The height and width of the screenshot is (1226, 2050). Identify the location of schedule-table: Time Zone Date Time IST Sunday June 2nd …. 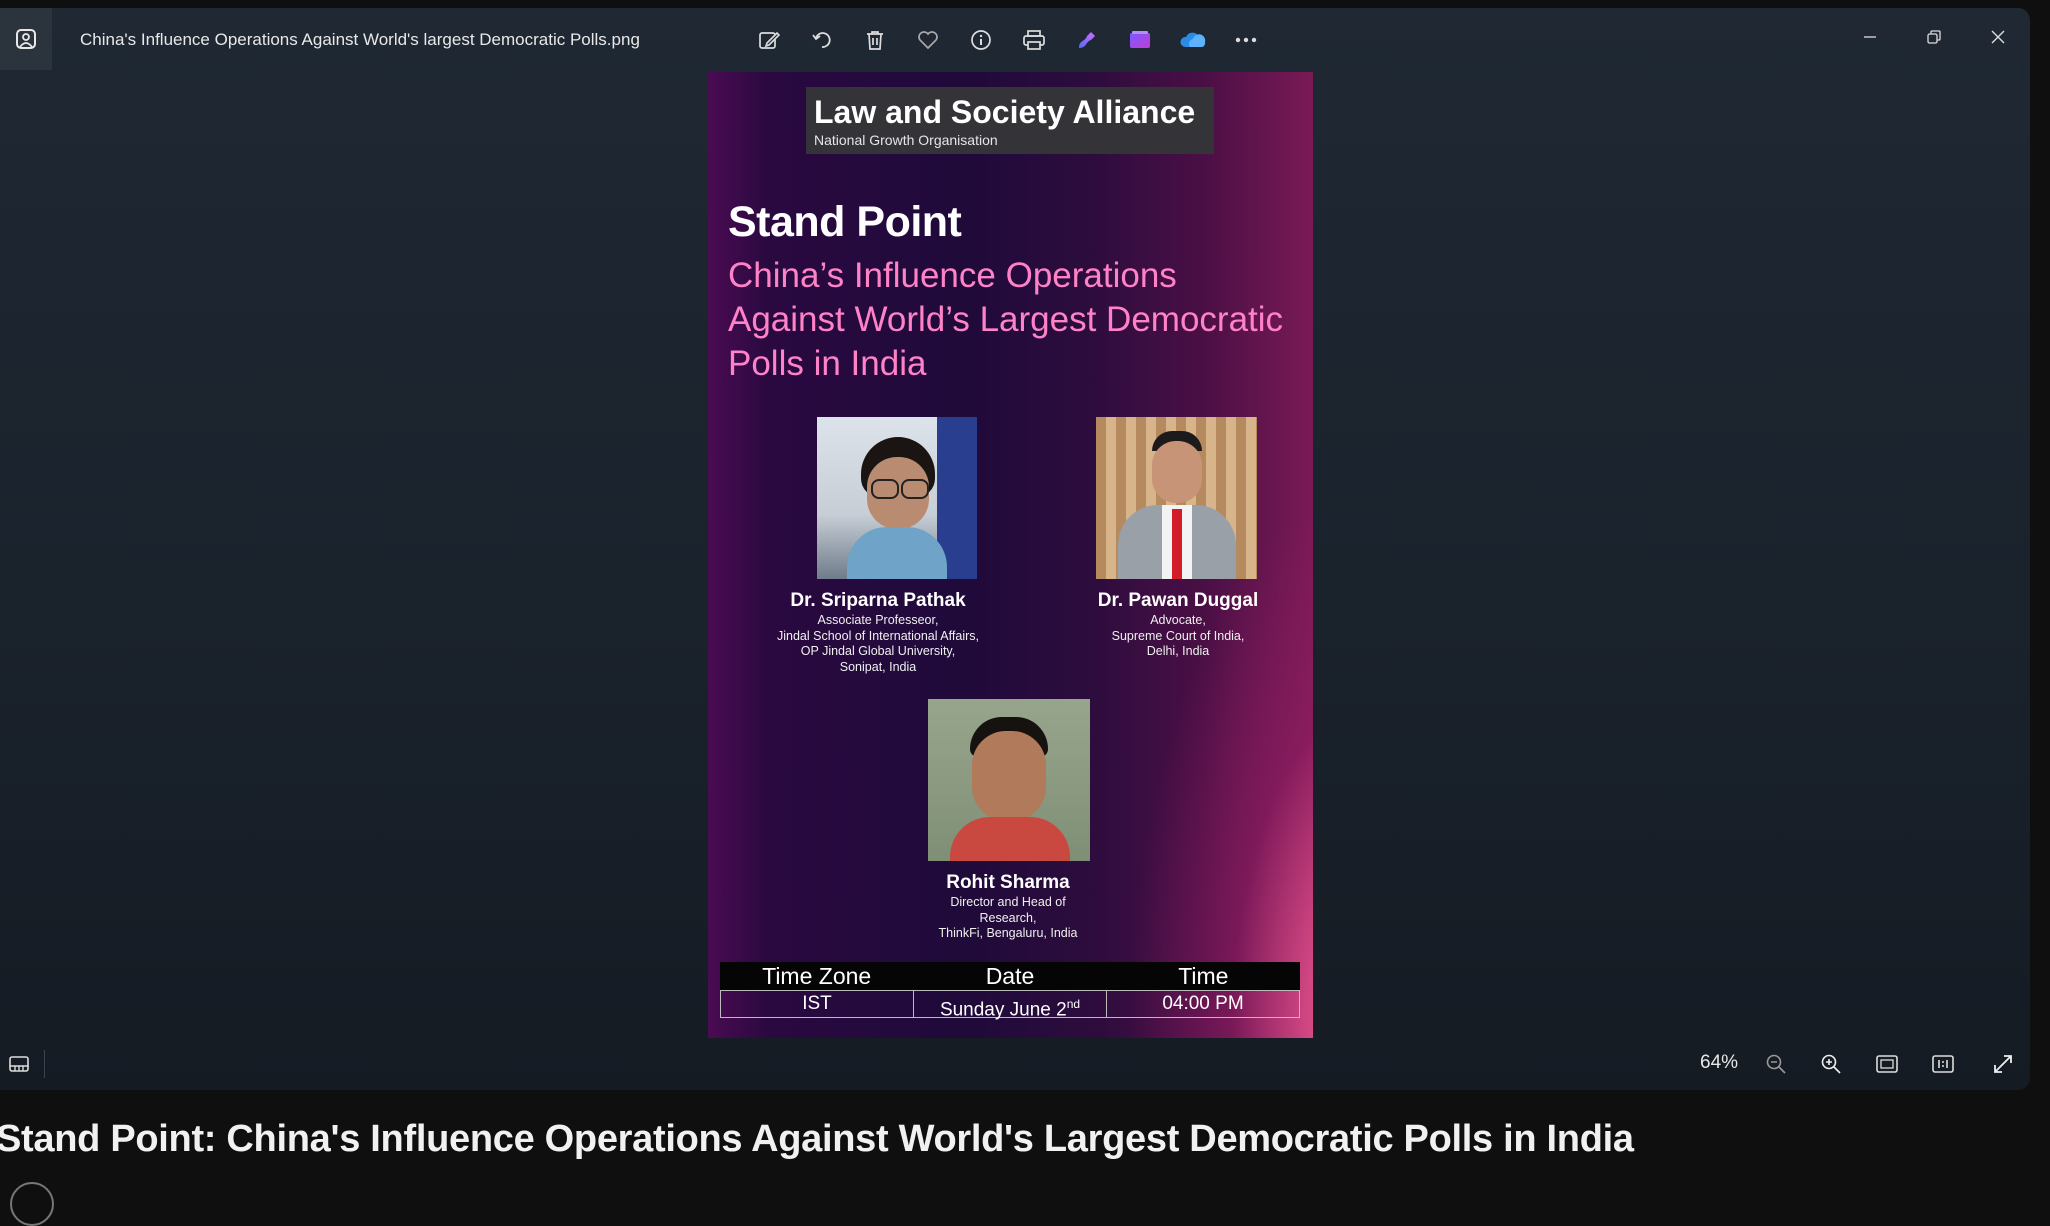
(1010, 991).